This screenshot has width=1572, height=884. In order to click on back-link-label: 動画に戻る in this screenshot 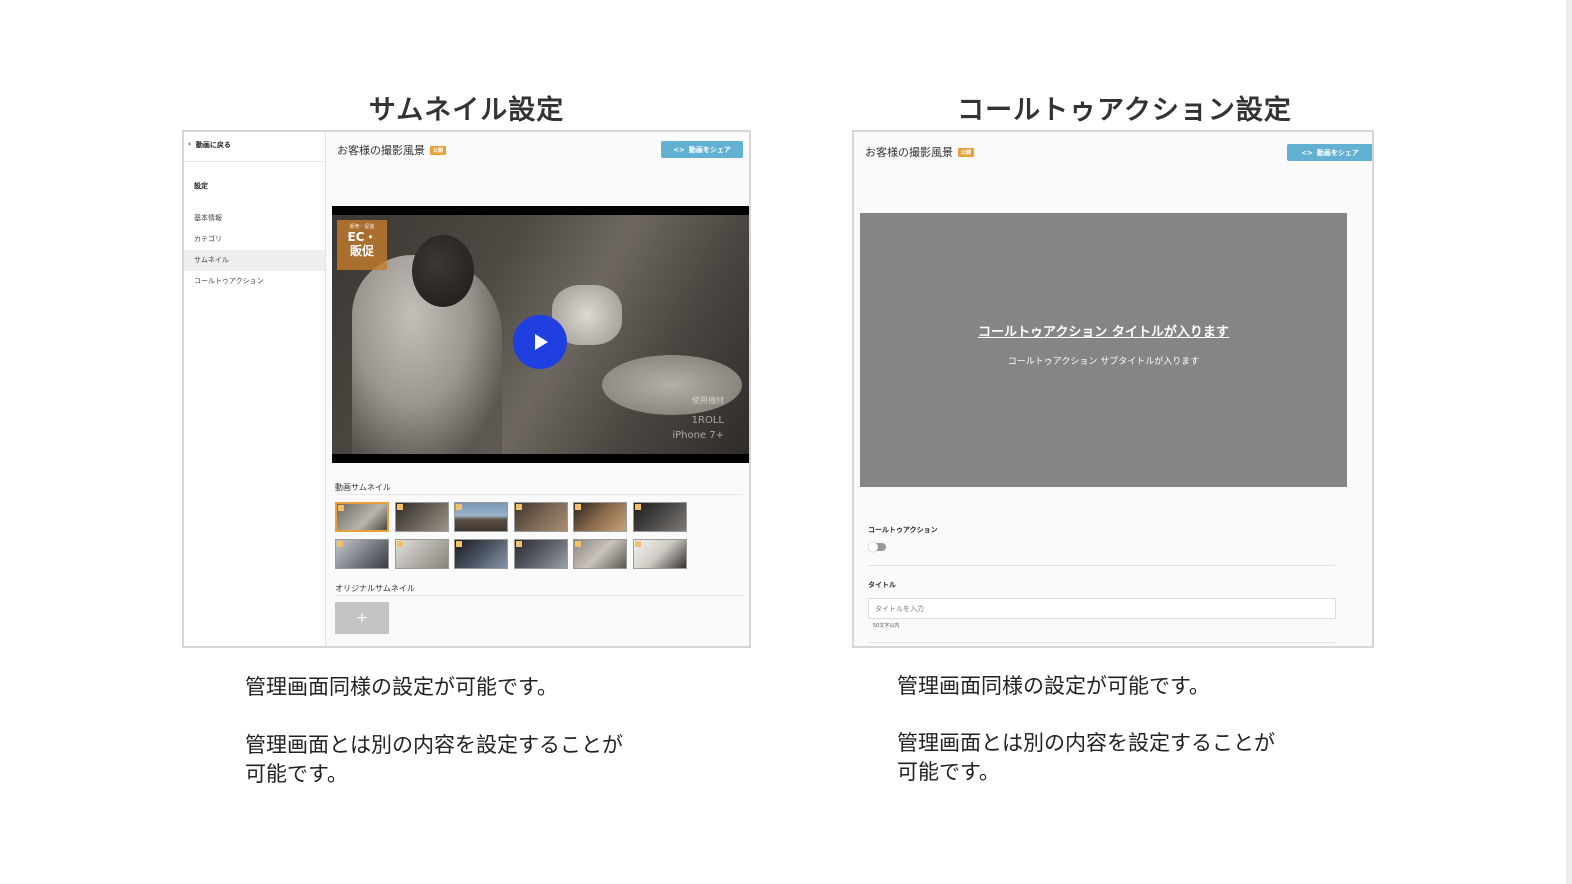, I will do `click(213, 145)`.